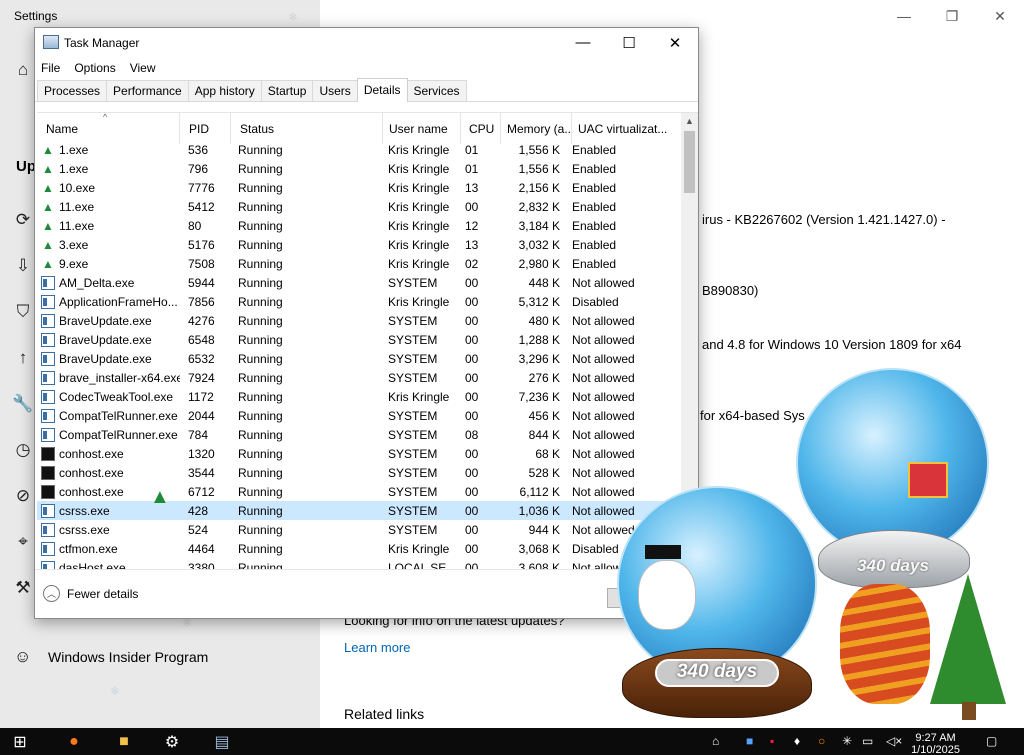  Describe the element at coordinates (689, 162) in the screenshot. I see `scrollbar-thumb` at that location.